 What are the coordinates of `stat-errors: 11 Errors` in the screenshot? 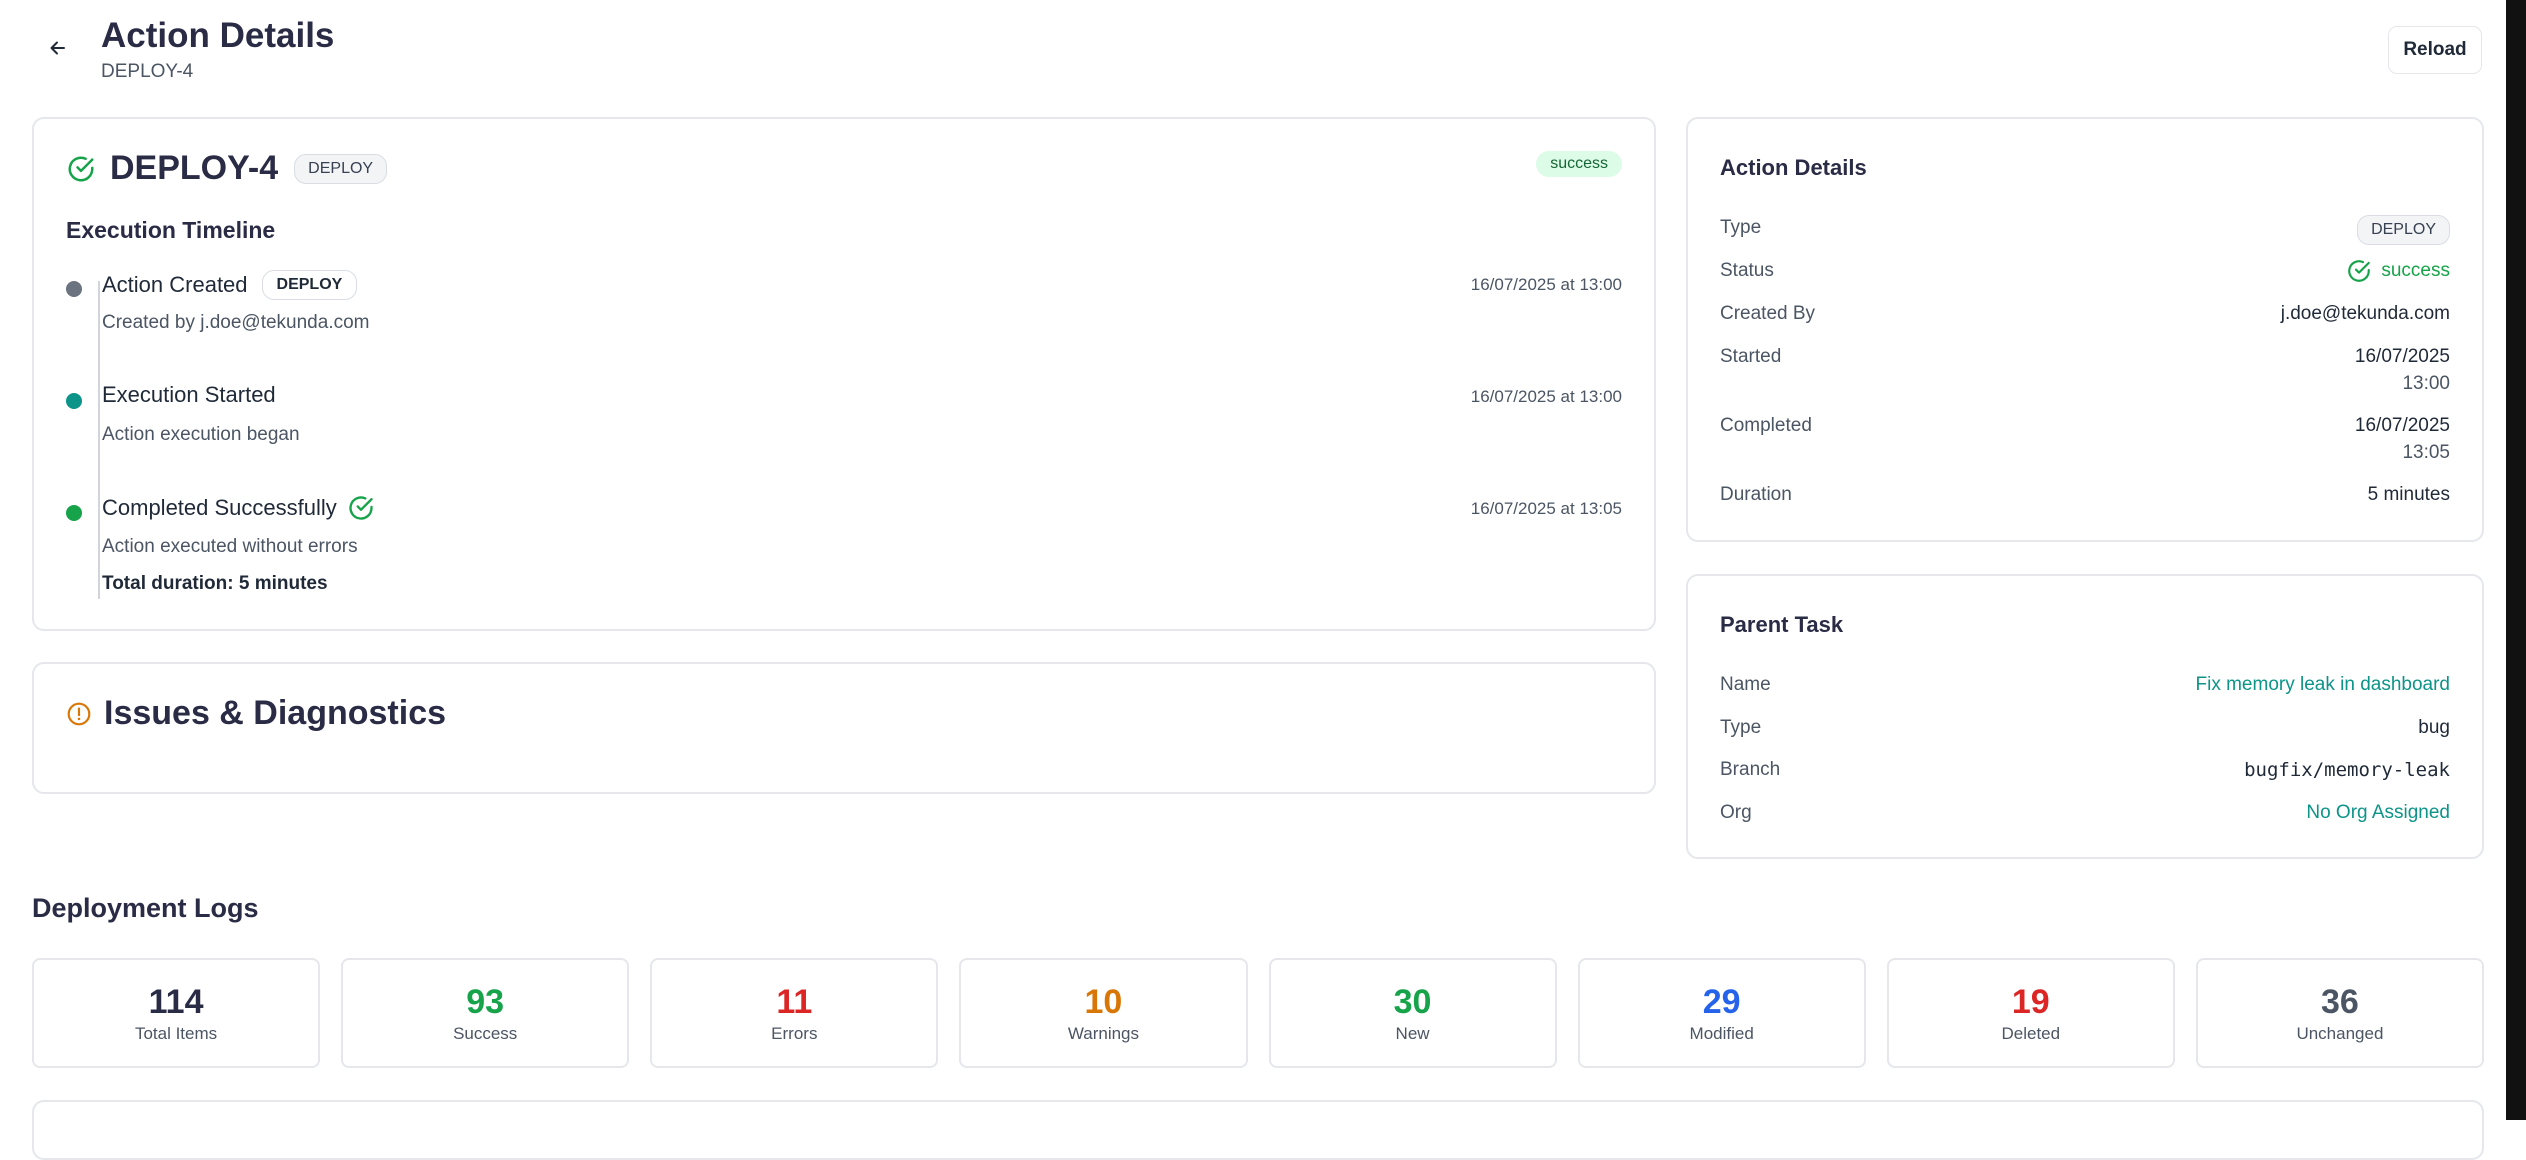 It's located at (794, 1013).